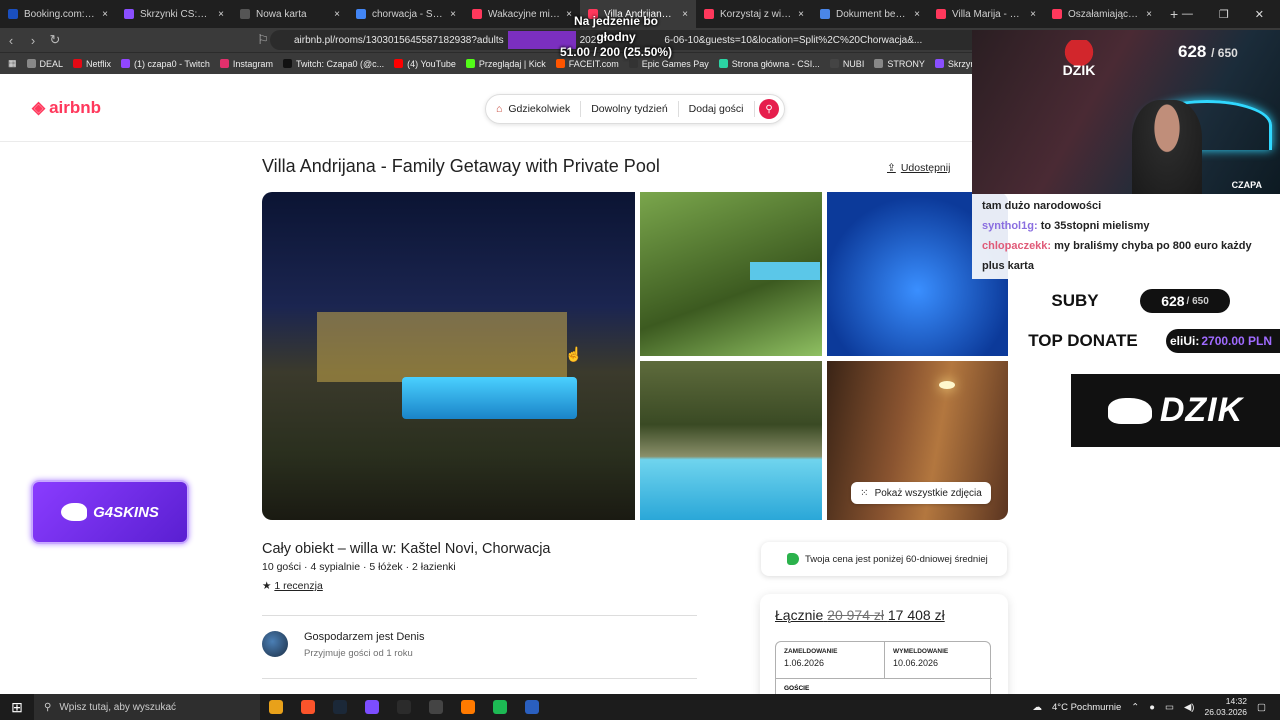 The width and height of the screenshot is (1280, 720). Describe the element at coordinates (165, 64) in the screenshot. I see `bookmark-item: (1) czapa0 - Twitch` at that location.